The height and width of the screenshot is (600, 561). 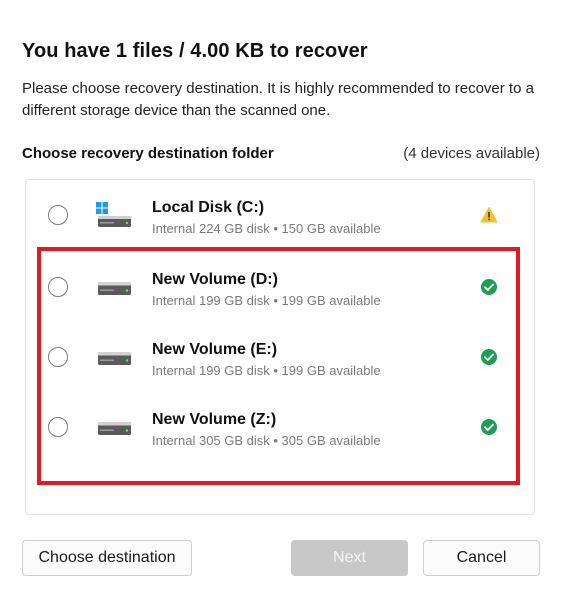 I want to click on drive-radio-z, so click(x=58, y=427).